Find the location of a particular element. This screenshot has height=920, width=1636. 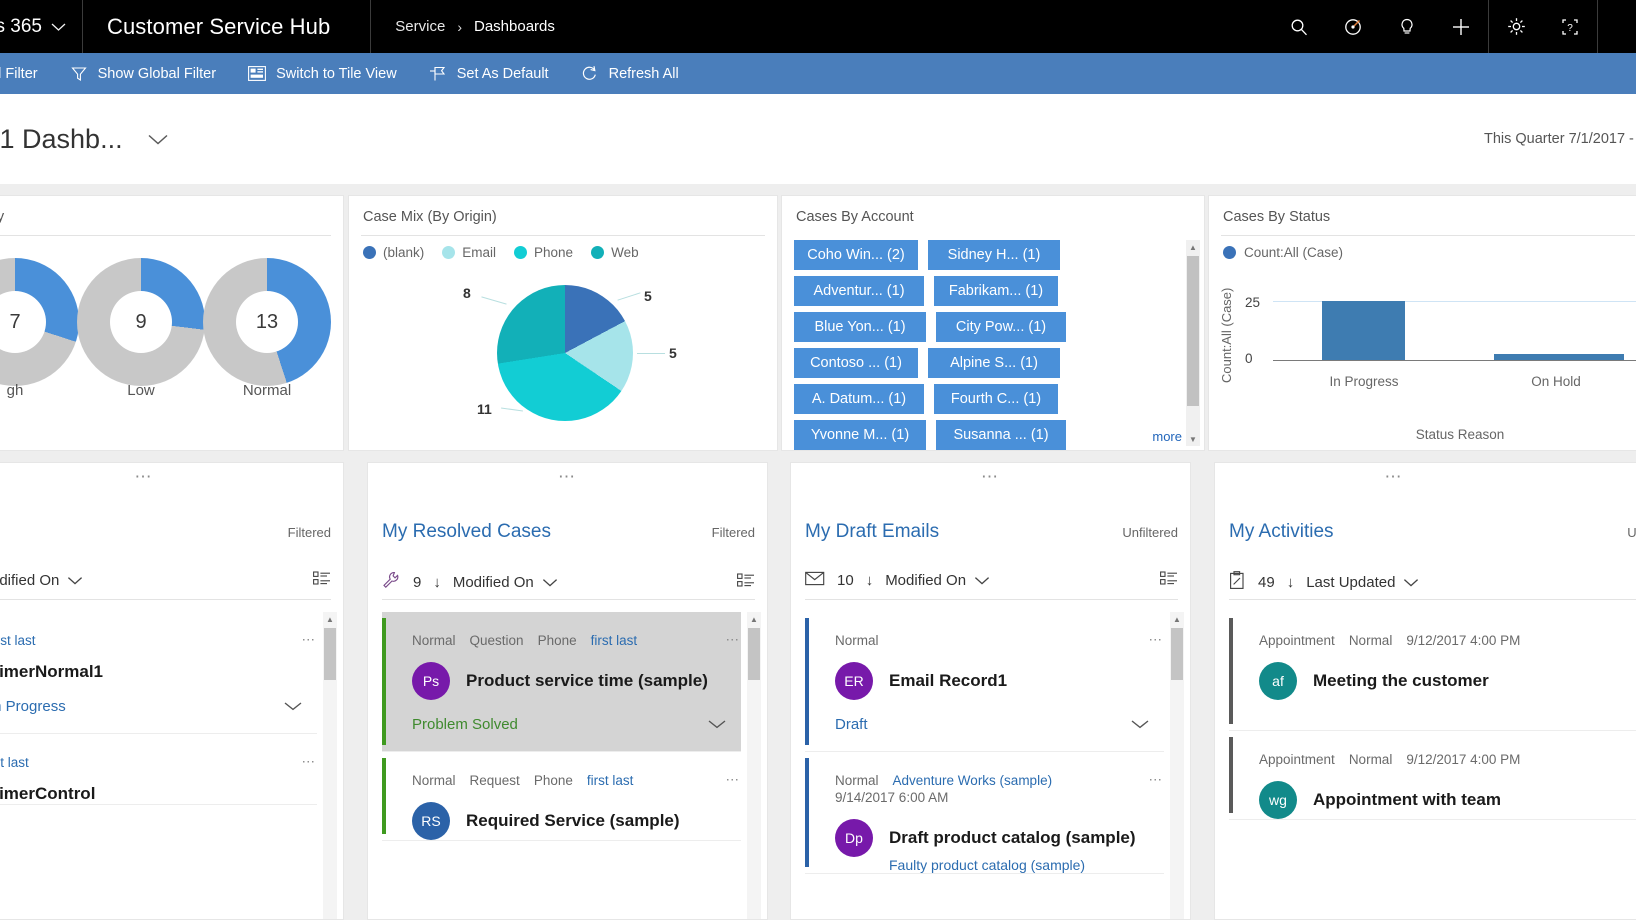

account-tile: Alpine S... (1) is located at coordinates (994, 363).